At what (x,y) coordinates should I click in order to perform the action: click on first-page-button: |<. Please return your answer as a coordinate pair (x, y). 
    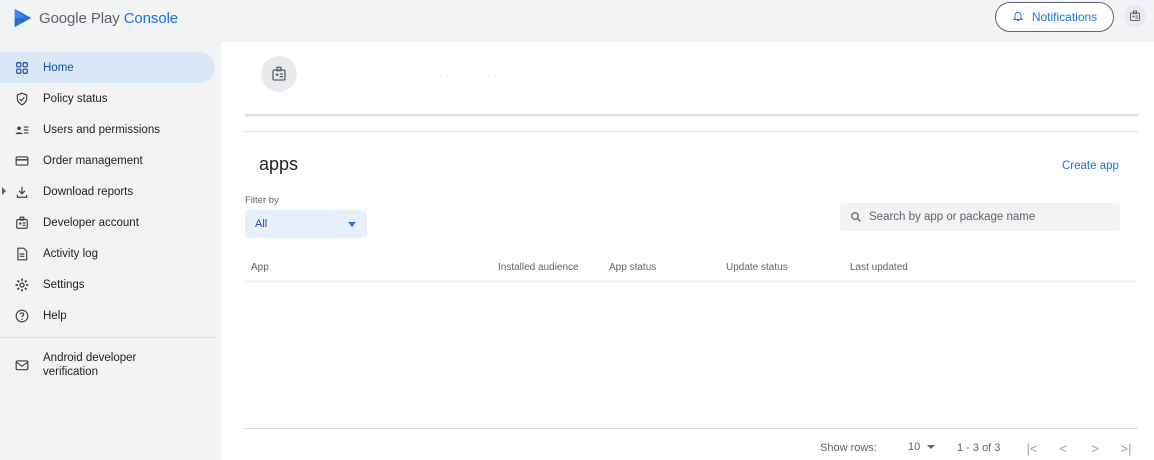
    Looking at the image, I should click on (1032, 448).